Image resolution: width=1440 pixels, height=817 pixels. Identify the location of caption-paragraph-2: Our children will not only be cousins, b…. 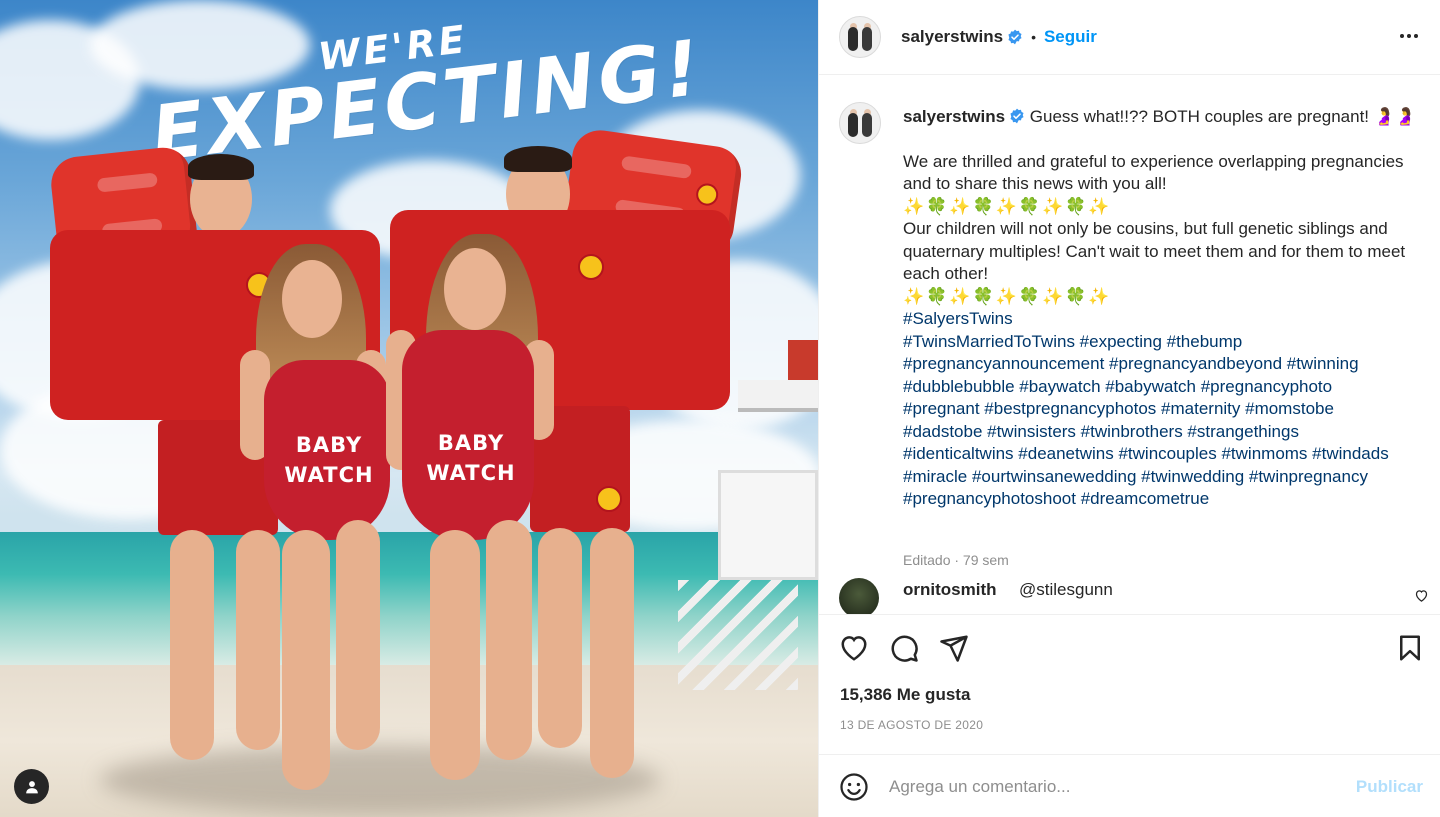
(1154, 251).